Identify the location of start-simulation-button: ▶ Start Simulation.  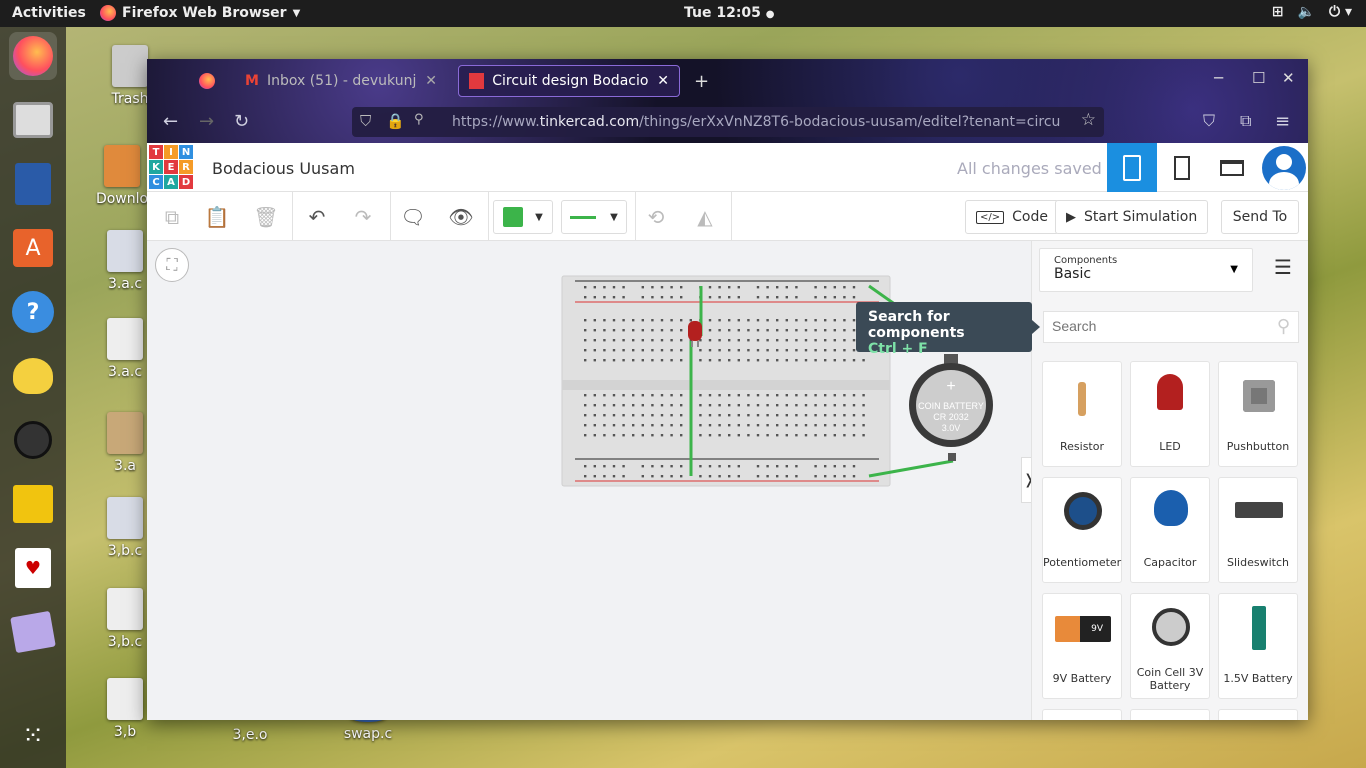
(1132, 217).